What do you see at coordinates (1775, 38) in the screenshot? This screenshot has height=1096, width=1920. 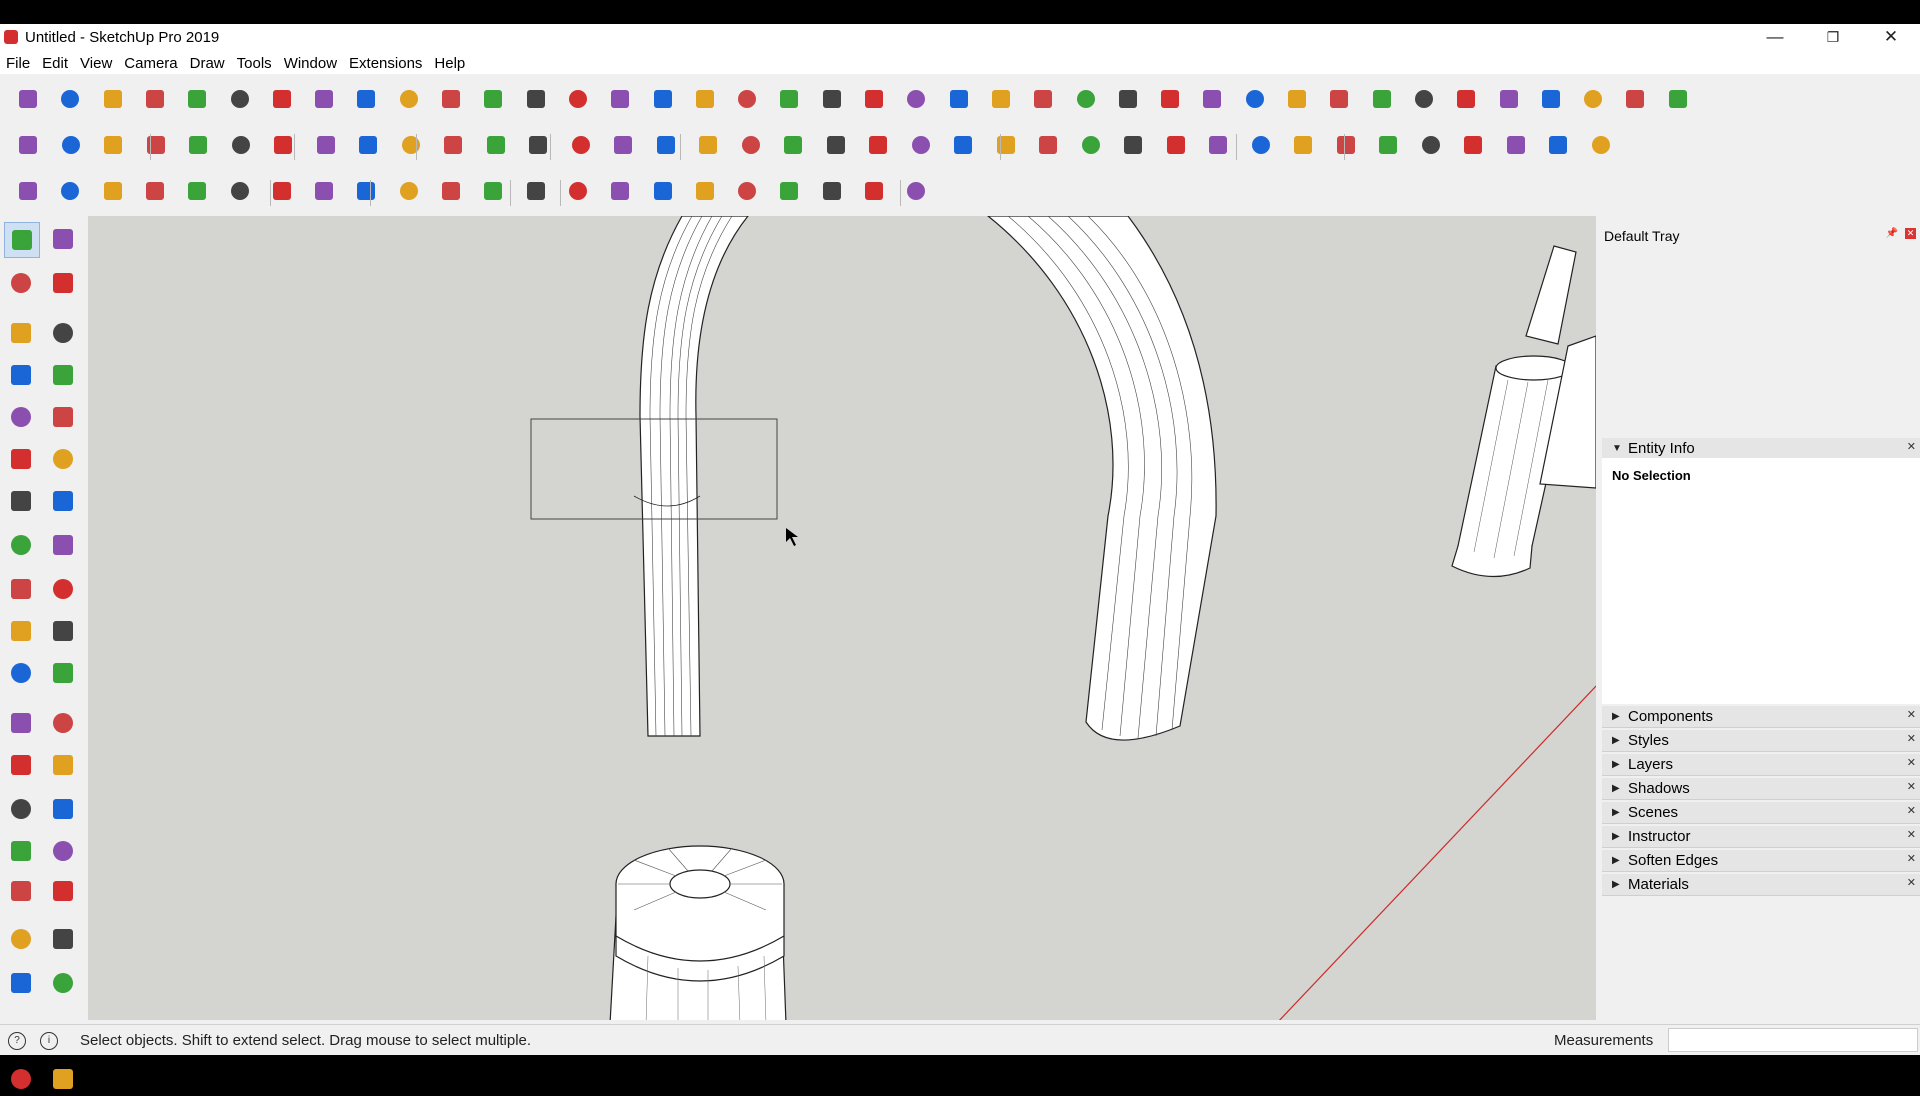 I see `minimize-button: —` at bounding box center [1775, 38].